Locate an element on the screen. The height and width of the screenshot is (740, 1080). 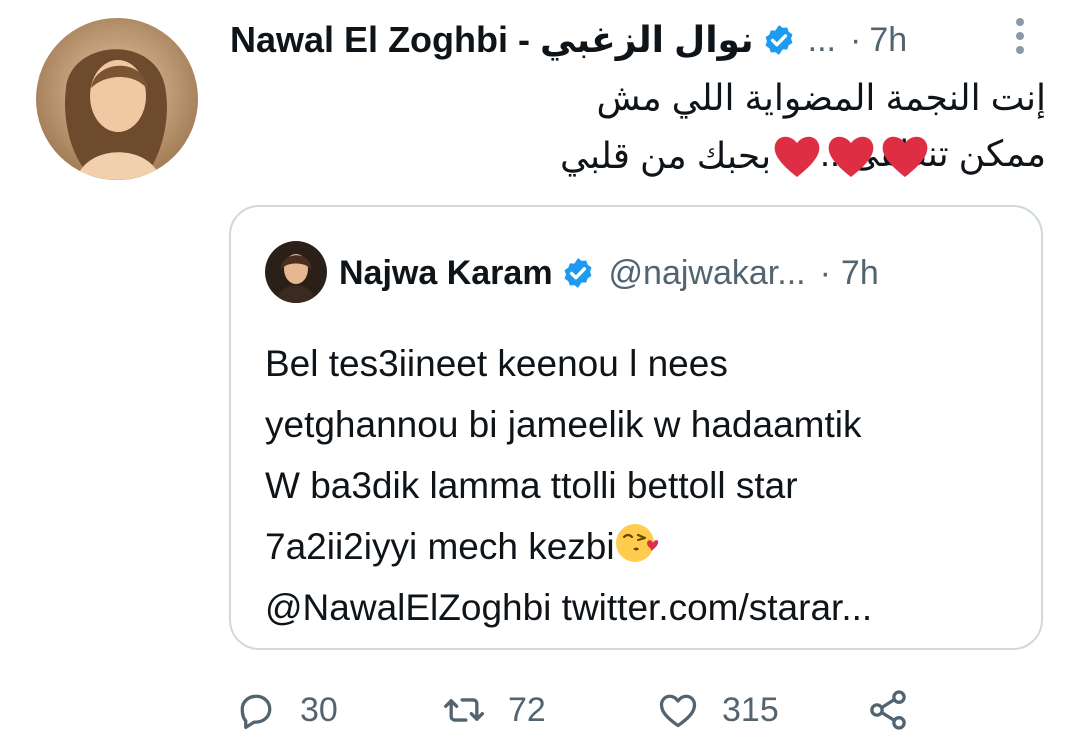
heart-emojis is located at coordinates (851, 156).